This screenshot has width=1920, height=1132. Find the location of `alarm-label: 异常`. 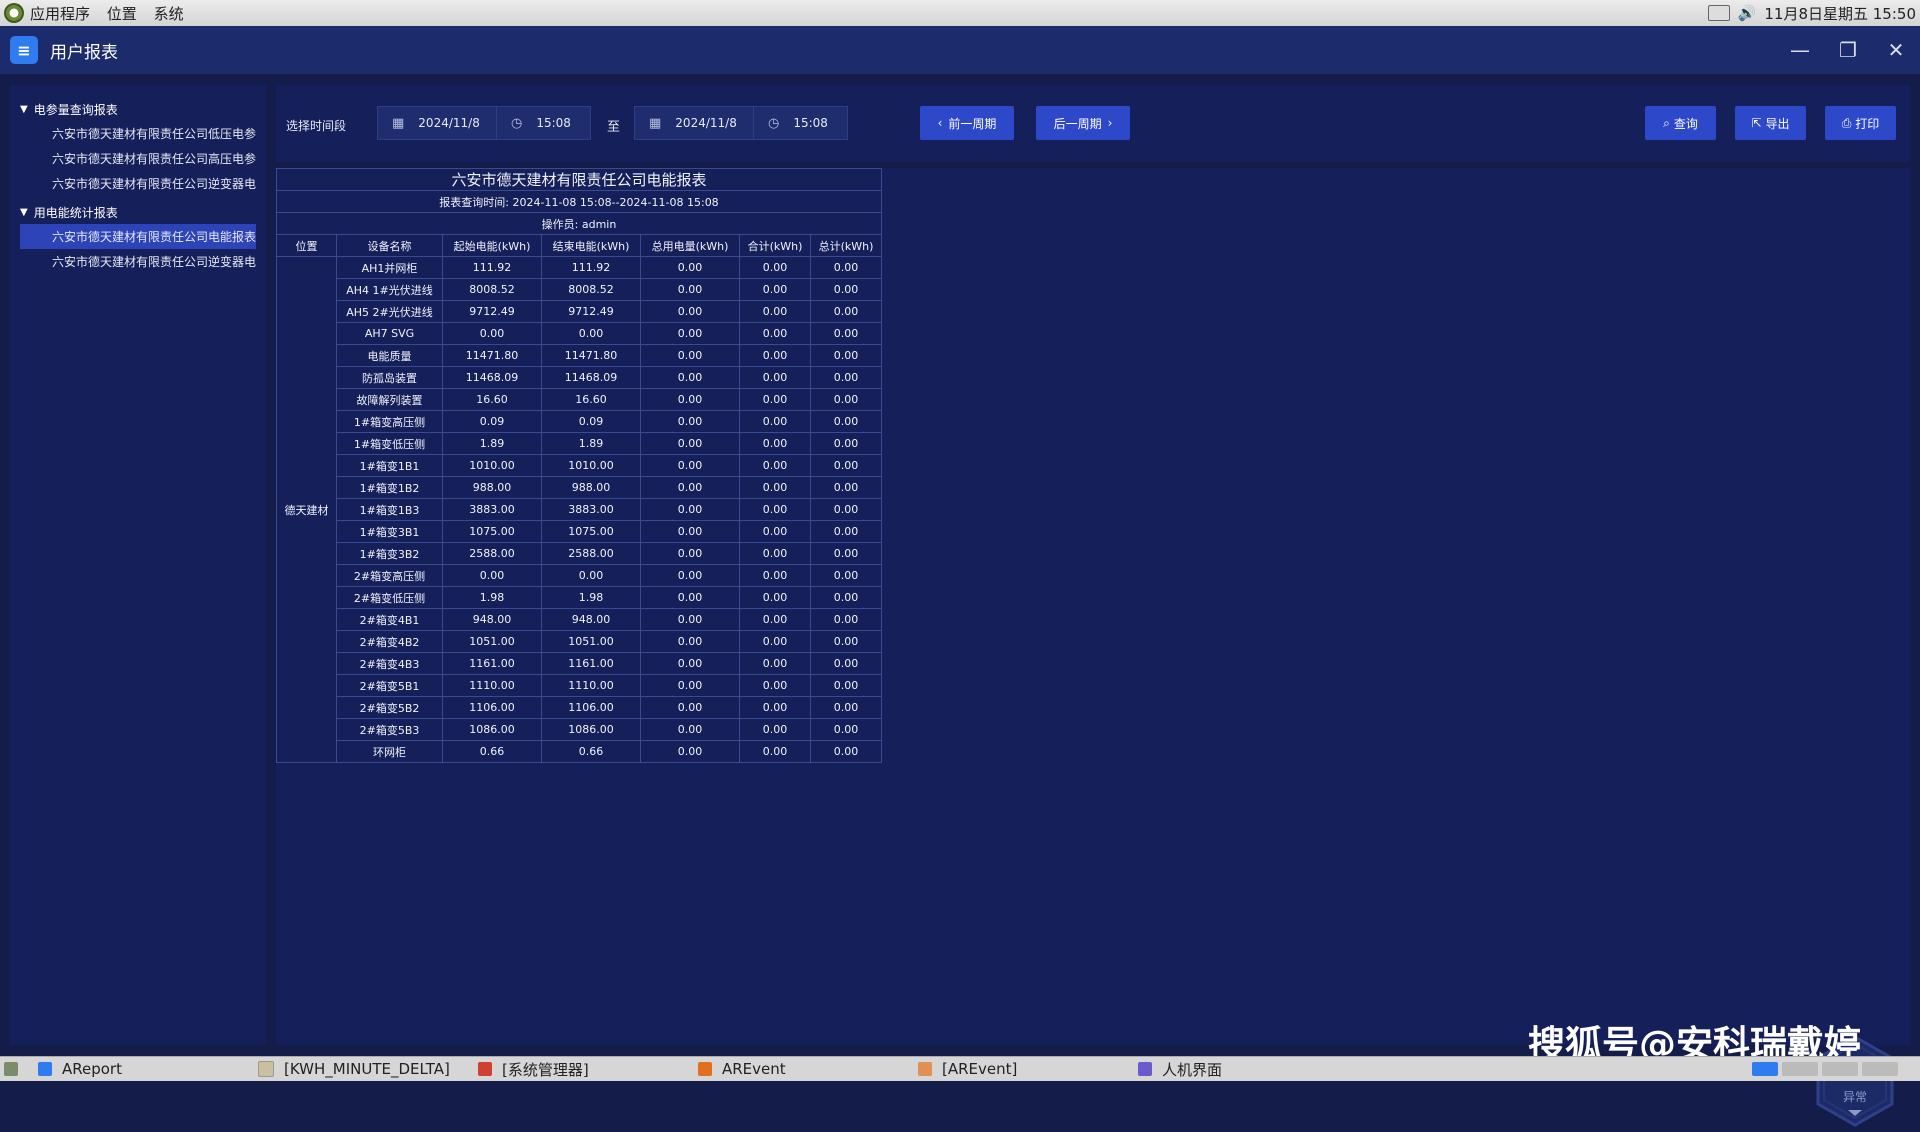

alarm-label: 异常 is located at coordinates (1854, 1097).